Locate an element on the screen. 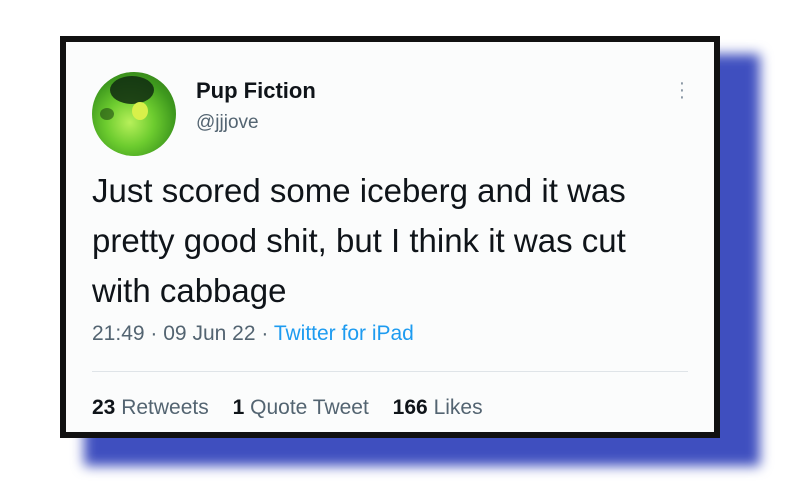 This screenshot has height=496, width=794. display-name: Pup Fiction is located at coordinates (256, 91).